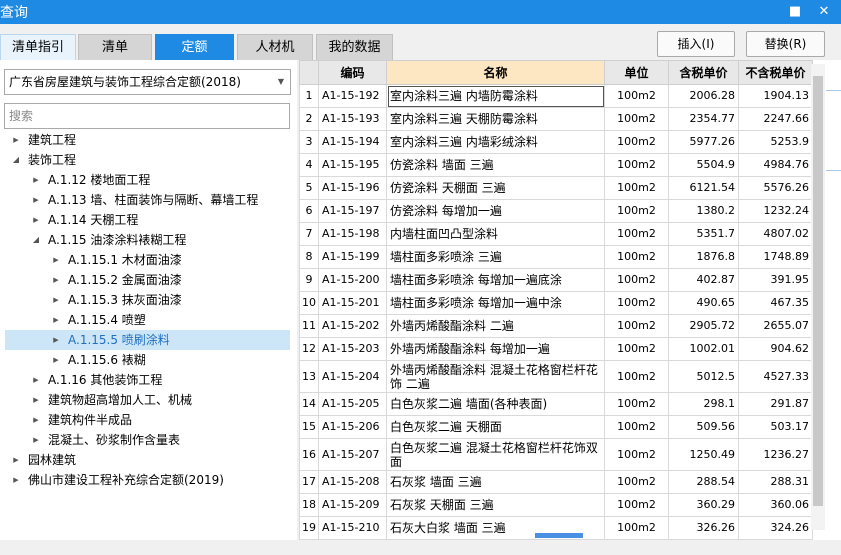 Image resolution: width=841 pixels, height=555 pixels. What do you see at coordinates (352, 528) in the screenshot?
I see `cell-code: A1-15-210` at bounding box center [352, 528].